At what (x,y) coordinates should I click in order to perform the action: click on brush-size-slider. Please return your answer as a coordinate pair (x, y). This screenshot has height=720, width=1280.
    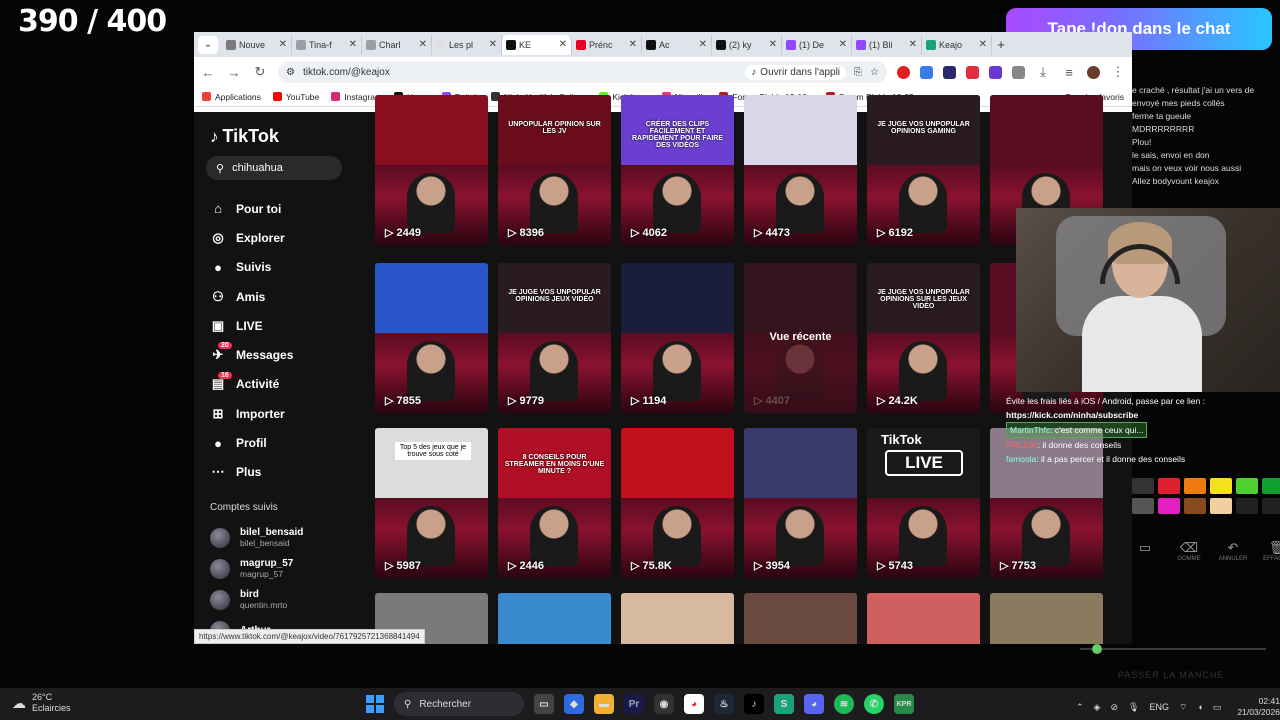
    Looking at the image, I should click on (1173, 649).